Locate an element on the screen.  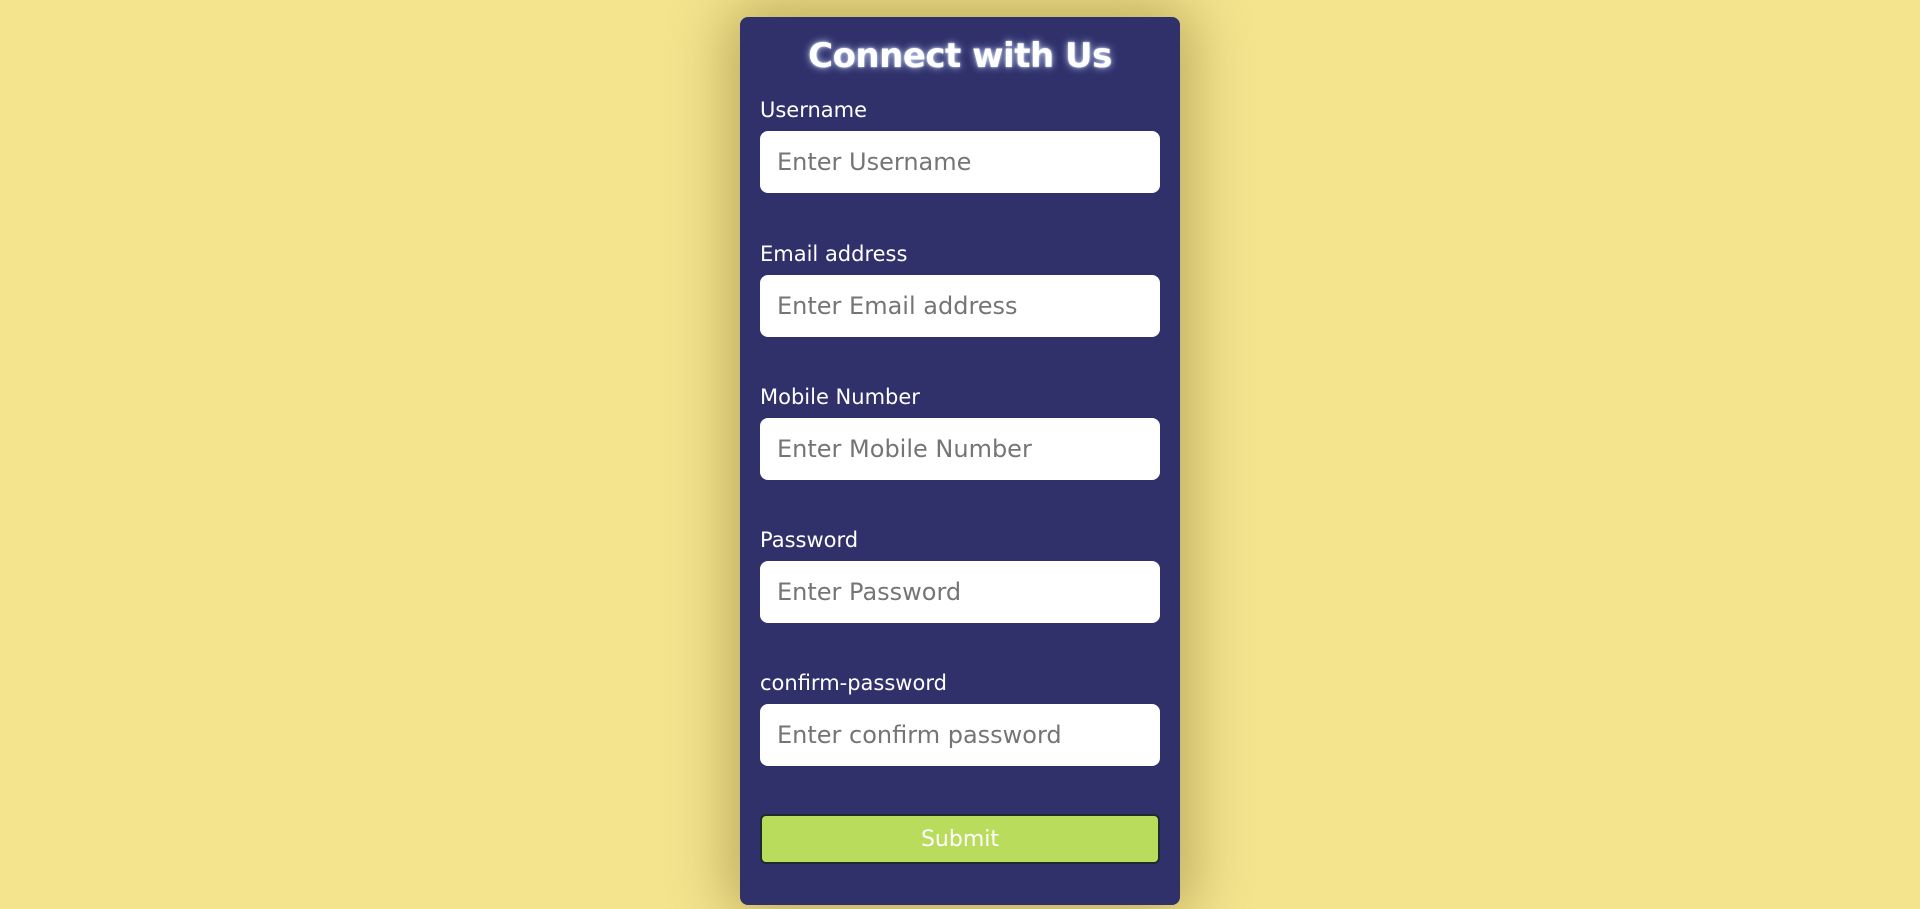
username-field-group: Username is located at coordinates (960, 145).